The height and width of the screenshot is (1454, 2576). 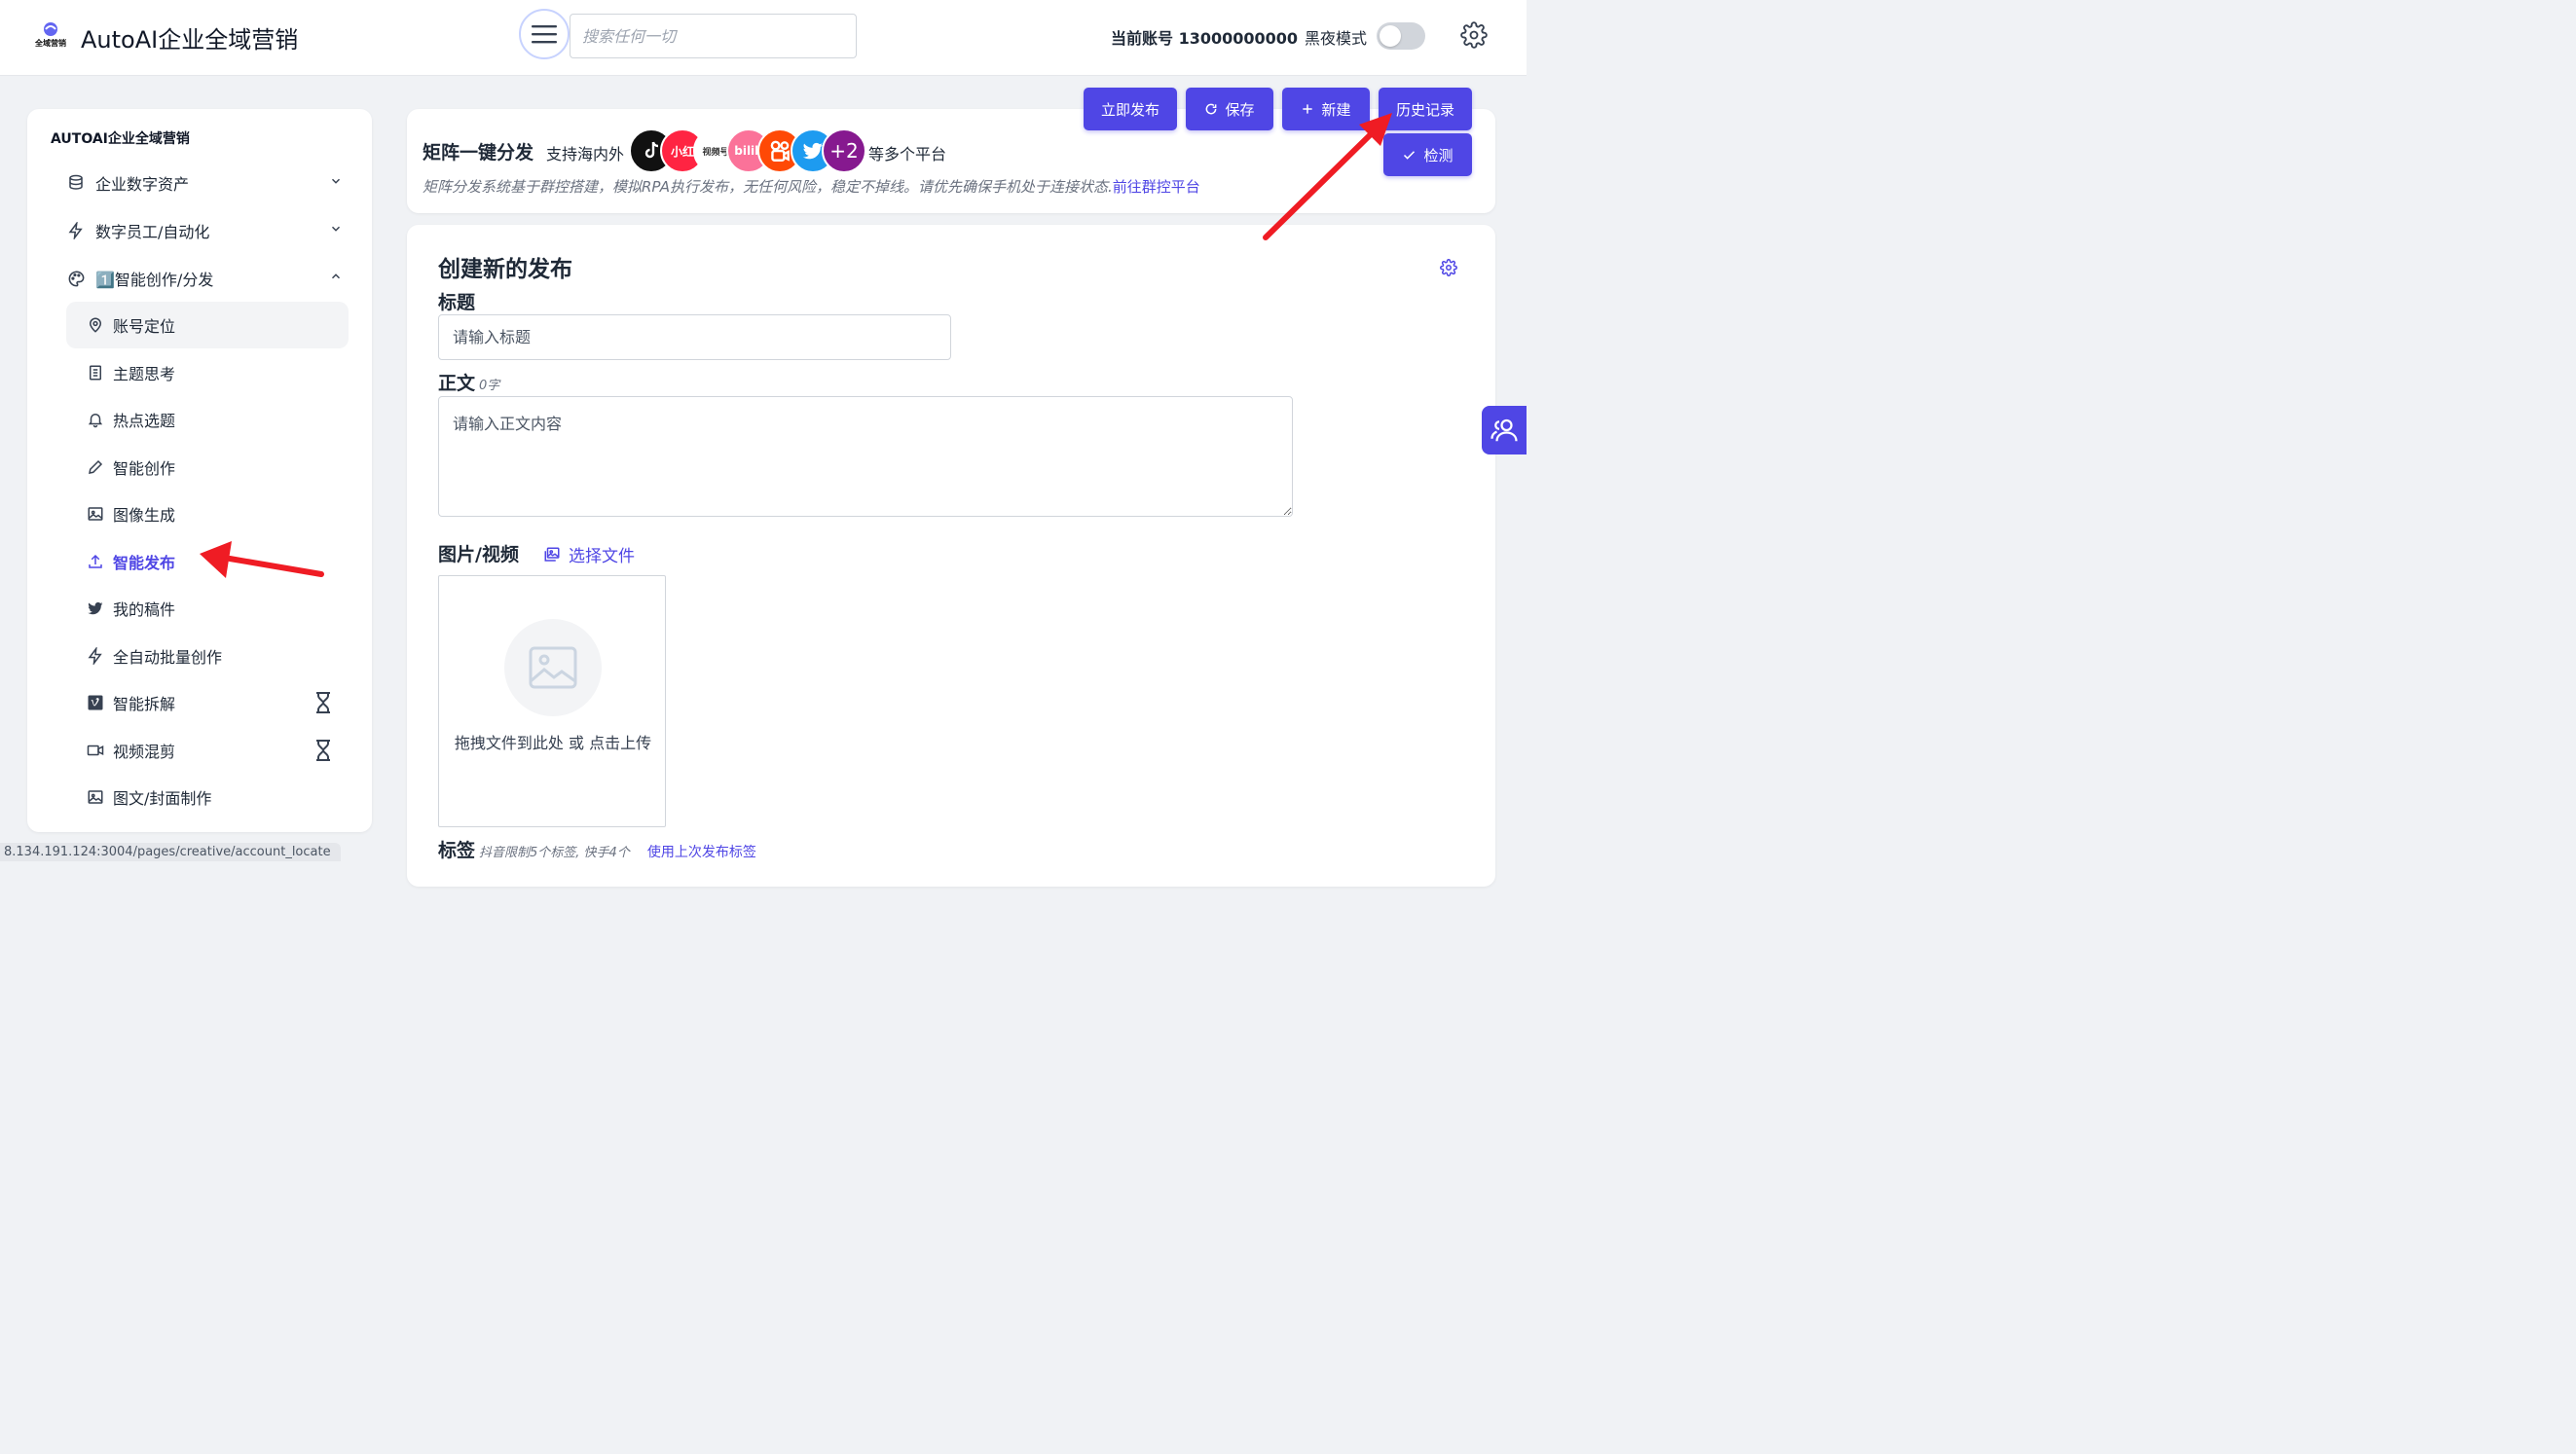 I want to click on sidebar-item-topic-thinking: 主题思考, so click(x=207, y=373).